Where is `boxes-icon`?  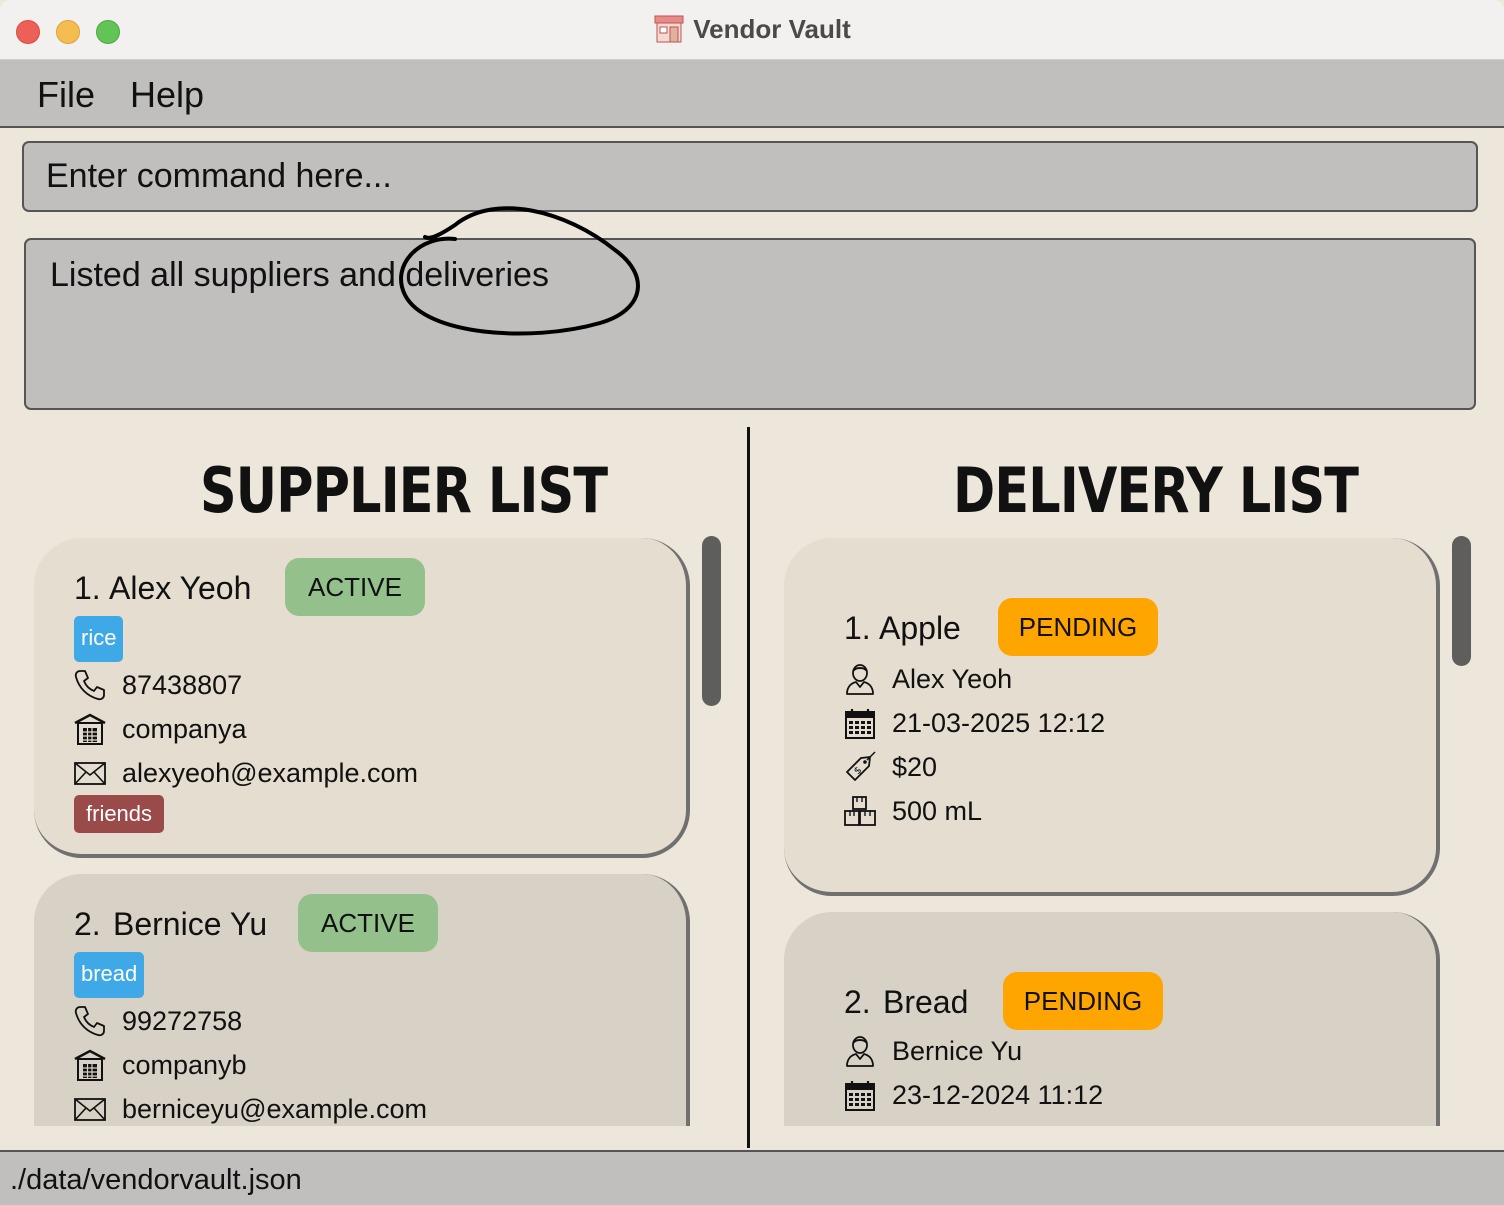 boxes-icon is located at coordinates (860, 811).